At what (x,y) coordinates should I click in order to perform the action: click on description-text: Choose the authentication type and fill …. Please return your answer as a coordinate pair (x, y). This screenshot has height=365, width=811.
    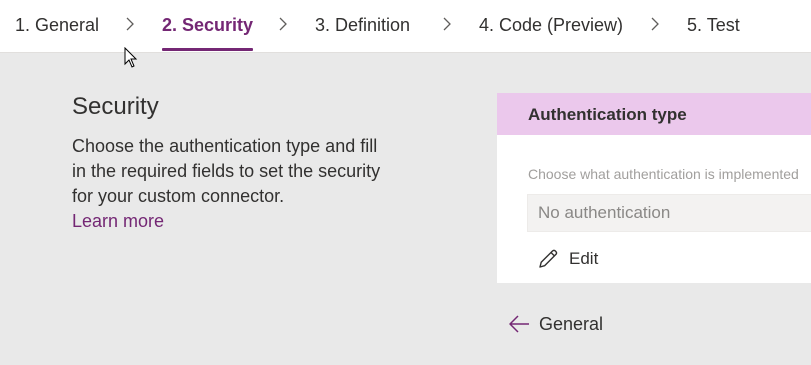
    Looking at the image, I should click on (226, 171).